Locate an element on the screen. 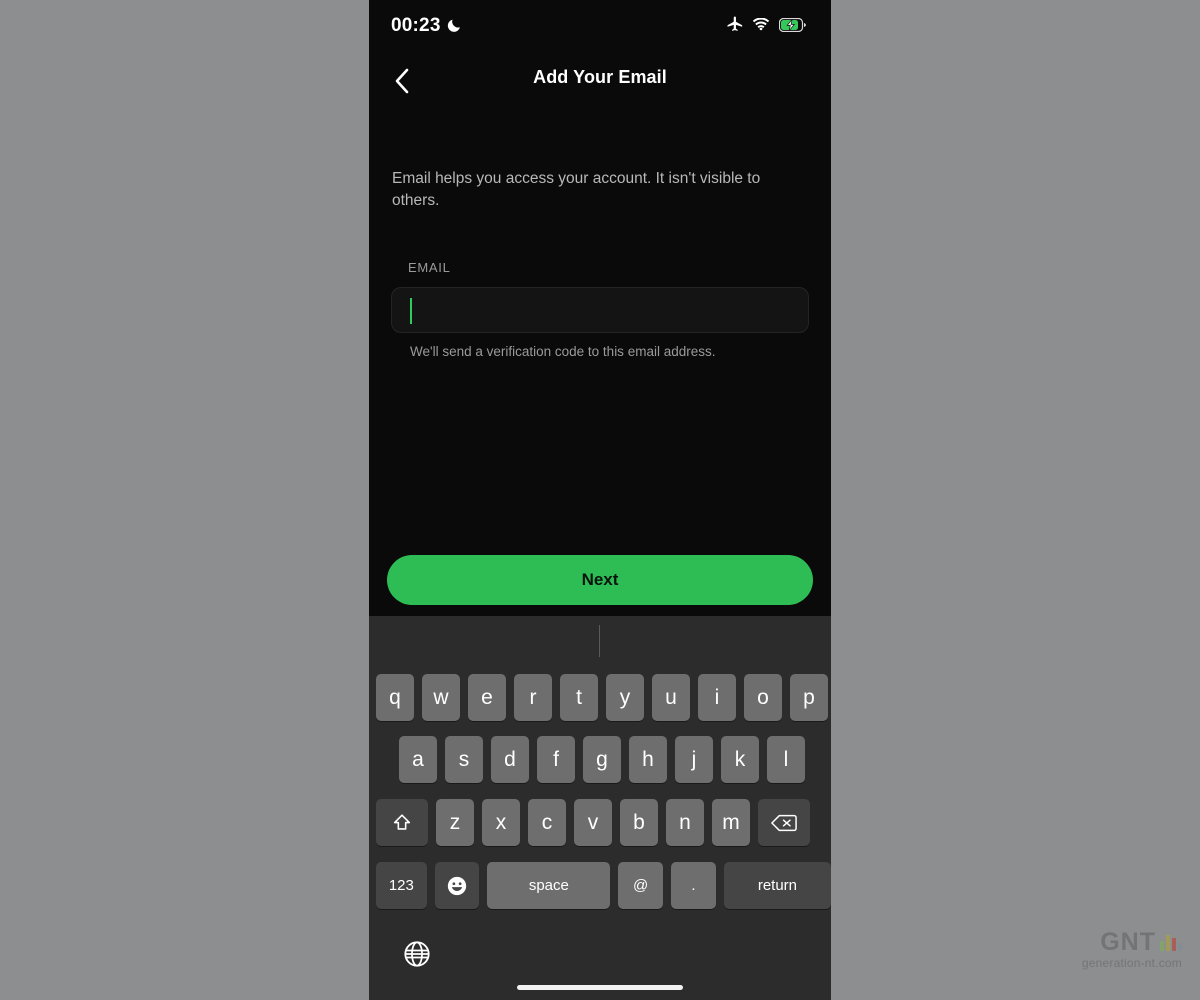 This screenshot has height=1000, width=1200. key-x: x is located at coordinates (501, 822).